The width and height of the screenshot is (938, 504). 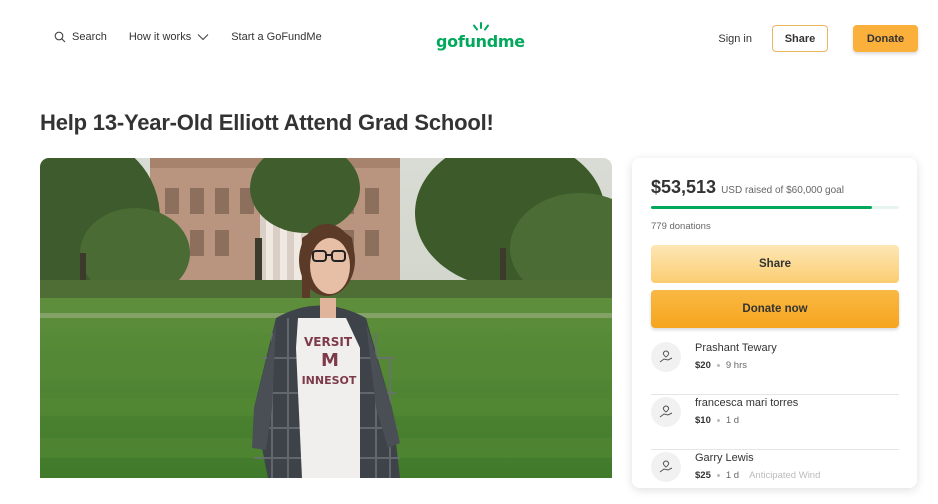 What do you see at coordinates (775, 422) in the screenshot?
I see `donor-list-item: francesca mari torres $10 1 d` at bounding box center [775, 422].